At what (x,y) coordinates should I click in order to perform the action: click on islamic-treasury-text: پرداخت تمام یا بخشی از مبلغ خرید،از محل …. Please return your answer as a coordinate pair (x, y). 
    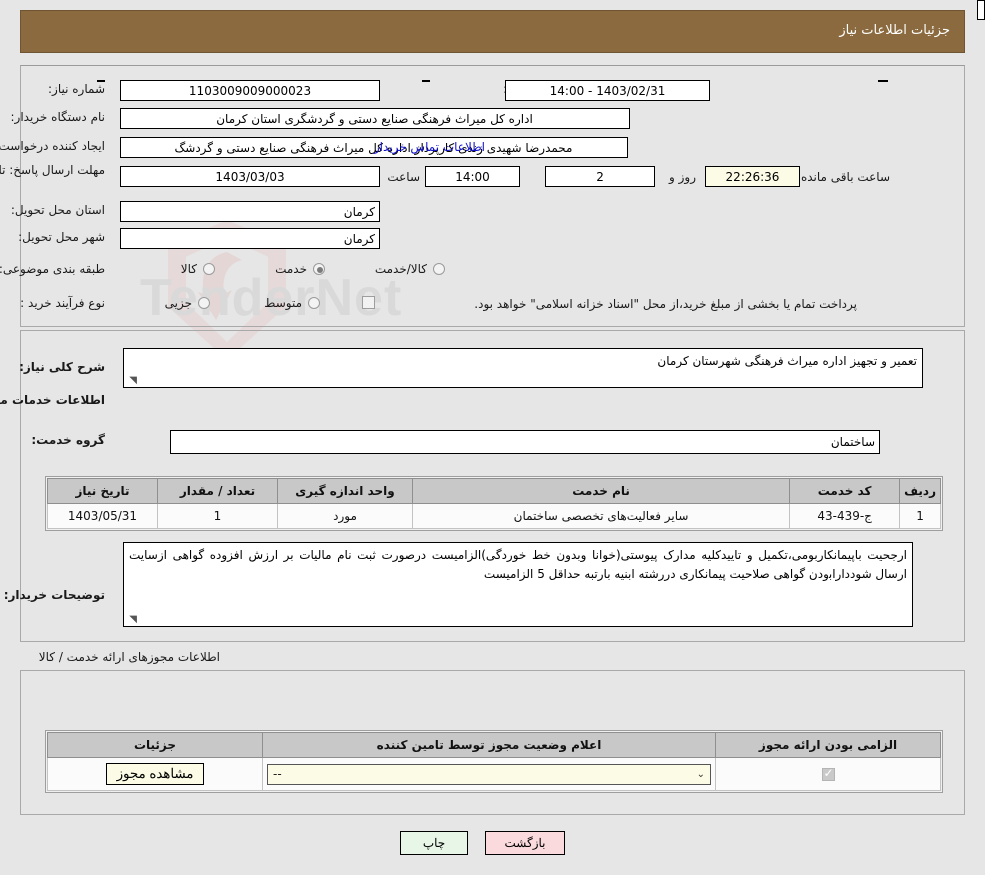
    Looking at the image, I should click on (665, 304).